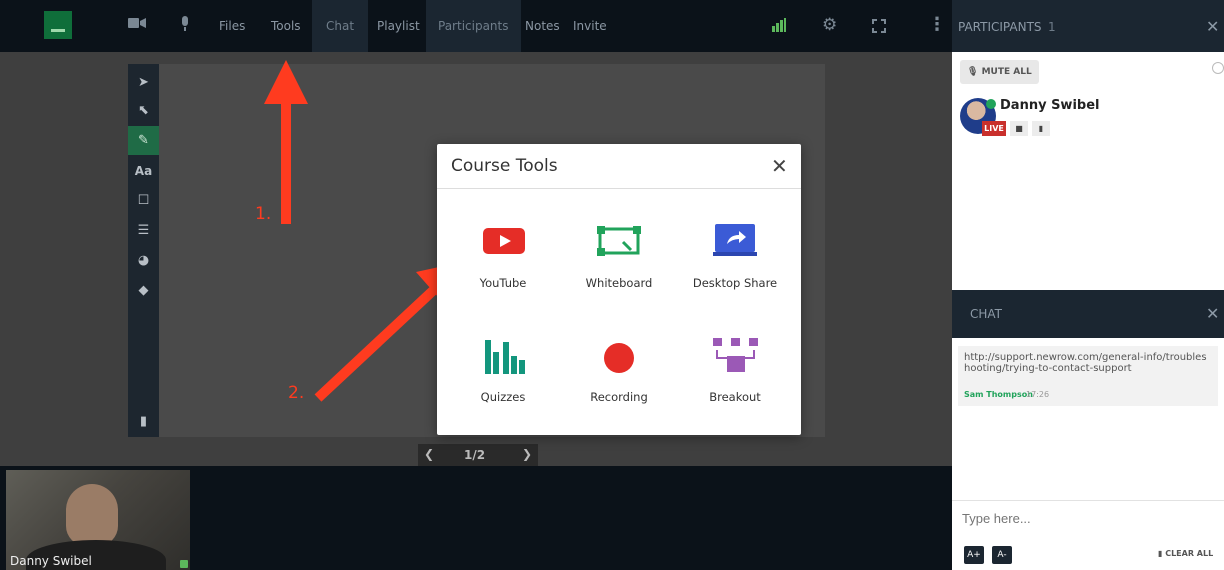  What do you see at coordinates (263, 214) in the screenshot?
I see `annotation-step-1: 1.` at bounding box center [263, 214].